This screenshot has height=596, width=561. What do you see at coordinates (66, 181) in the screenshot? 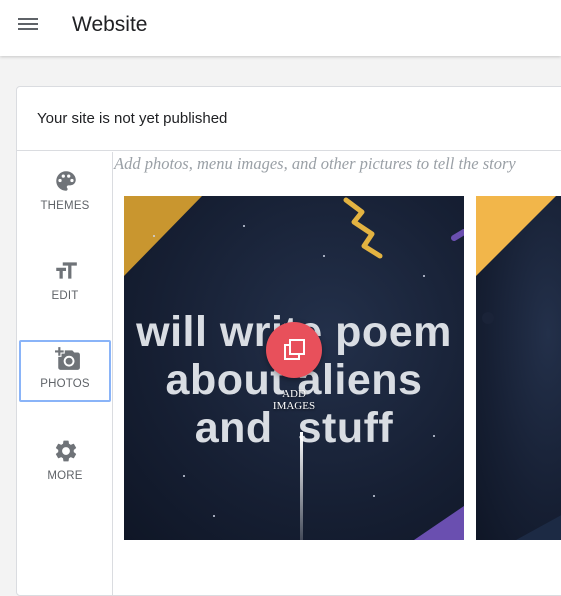
I see `palette-icon` at bounding box center [66, 181].